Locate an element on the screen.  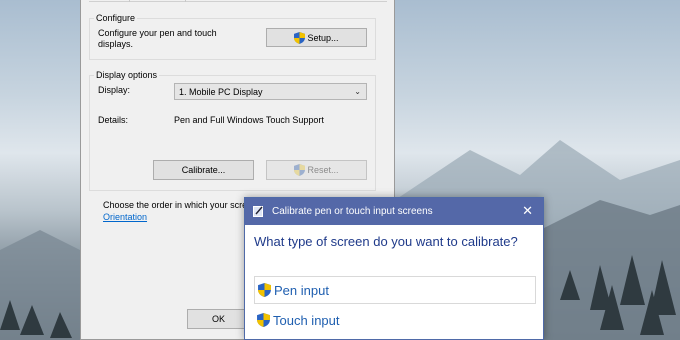
display-label: Display: is located at coordinates (114, 90).